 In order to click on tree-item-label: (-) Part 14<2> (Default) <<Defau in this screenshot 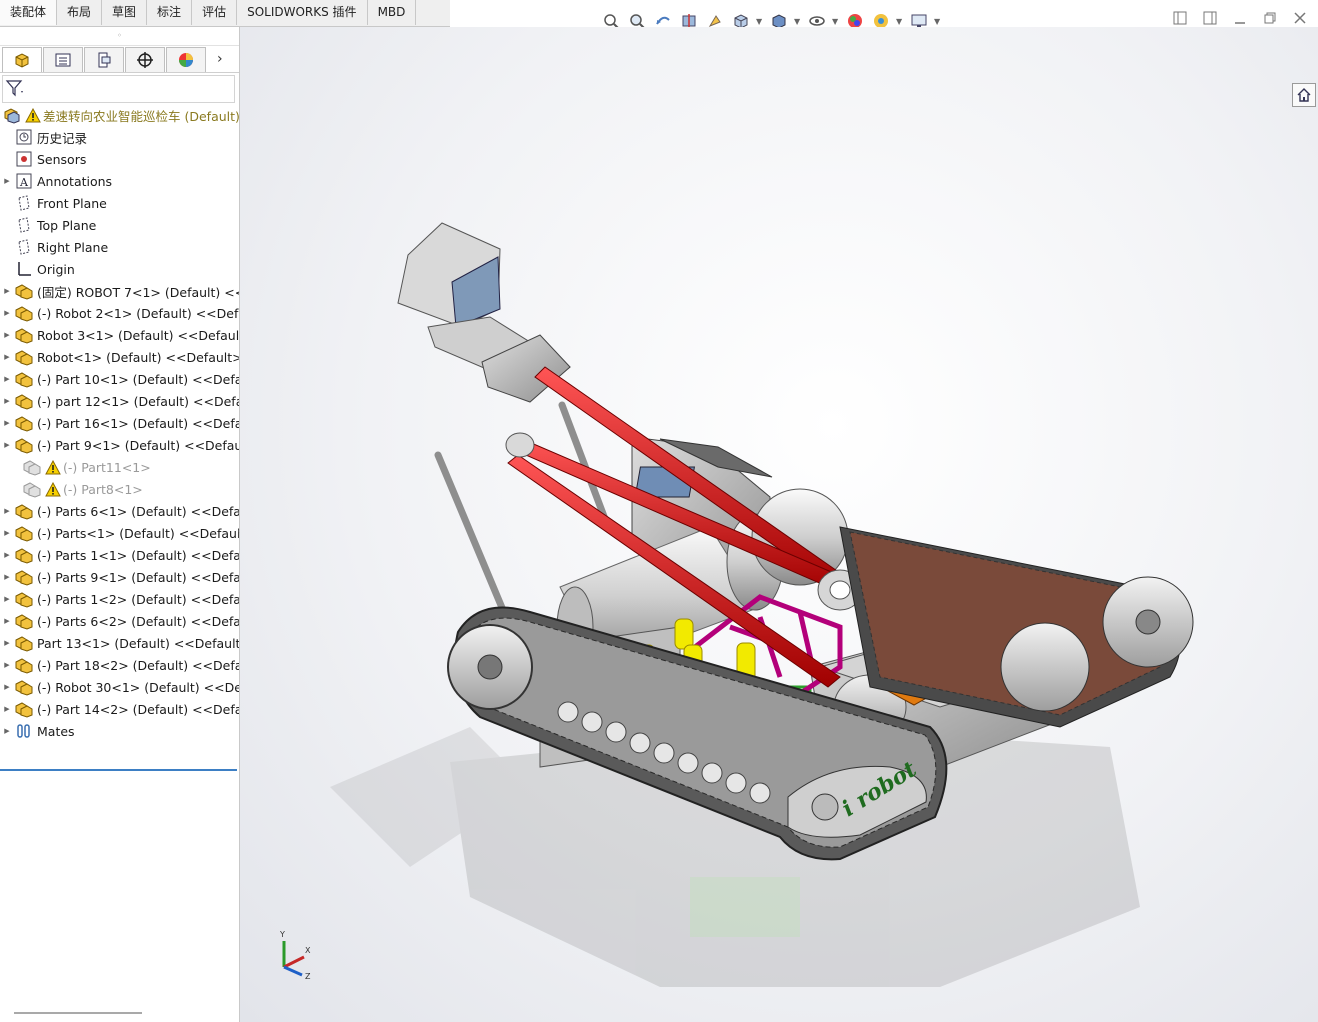, I will do `click(138, 709)`.